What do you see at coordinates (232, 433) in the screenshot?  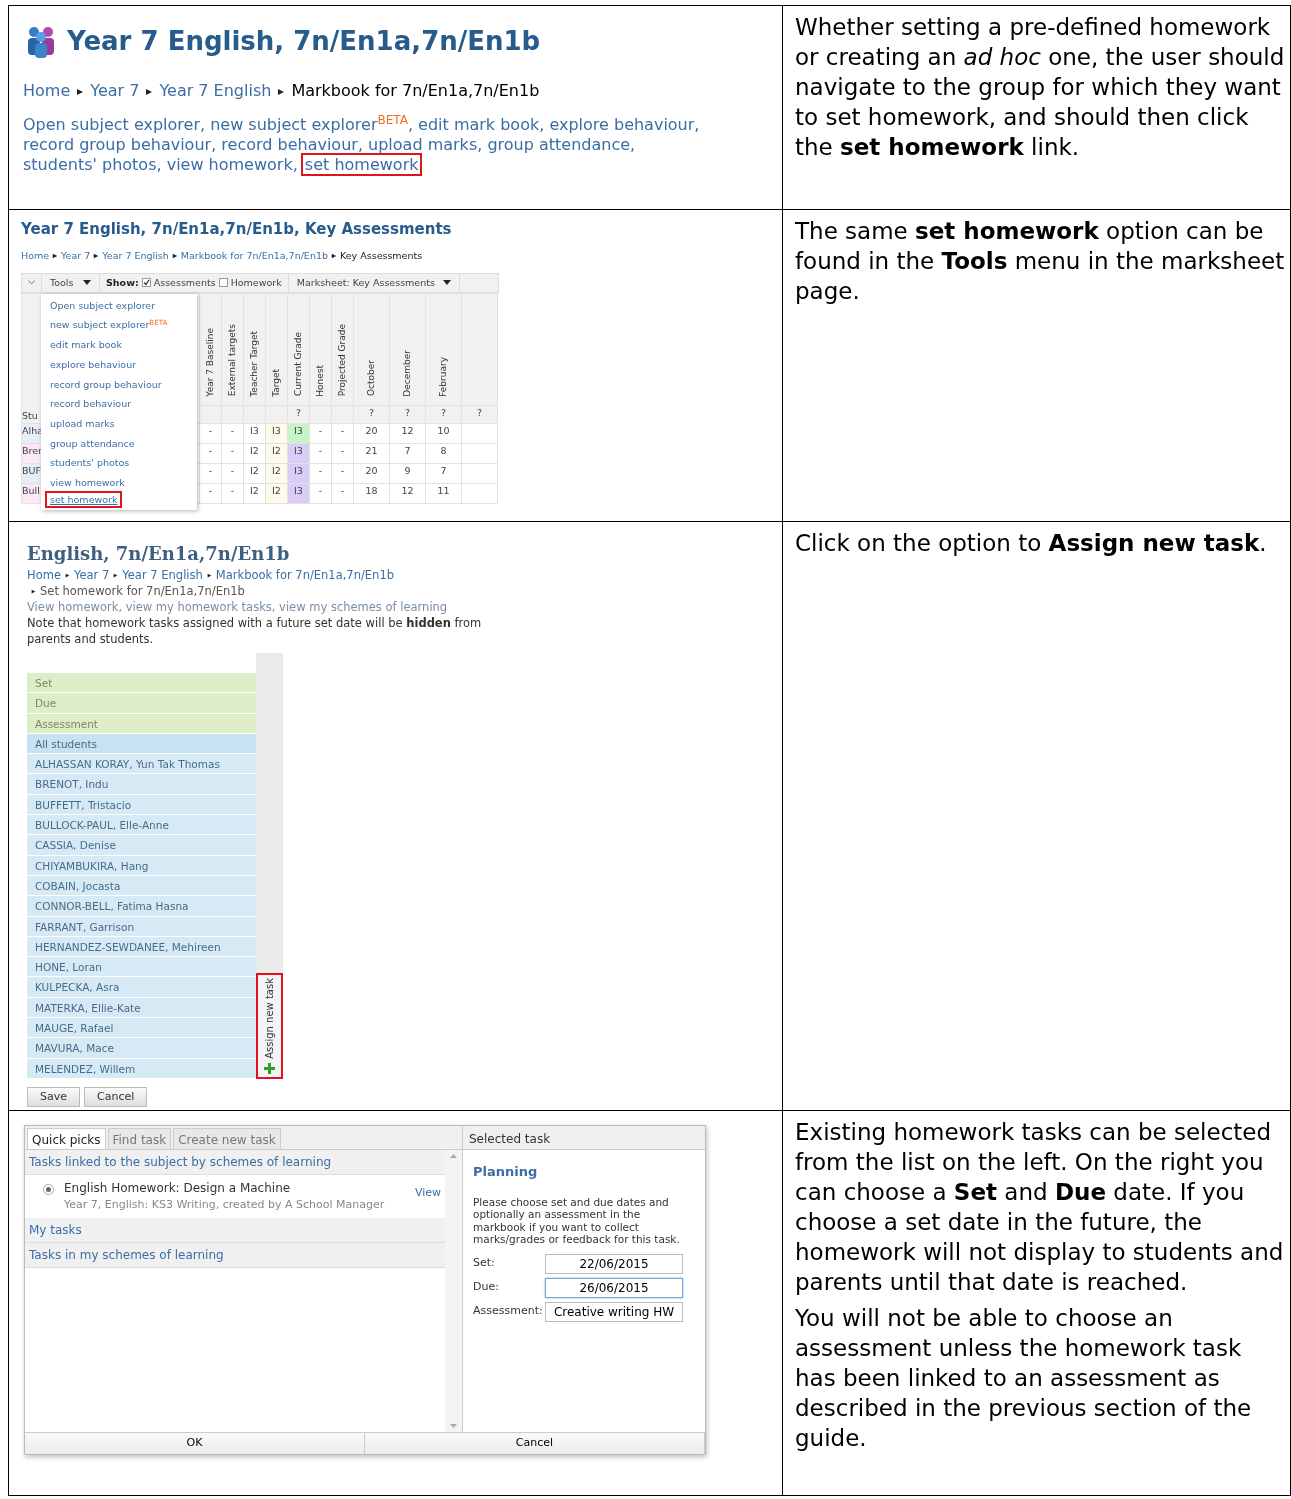 I see `table-cell: -` at bounding box center [232, 433].